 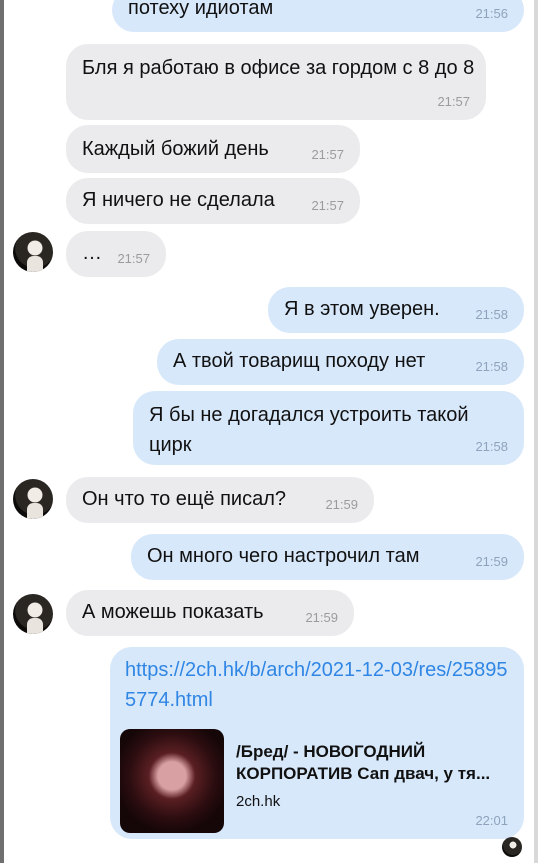 I want to click on message-bubble-incoming: … 21:57, so click(x=116, y=254).